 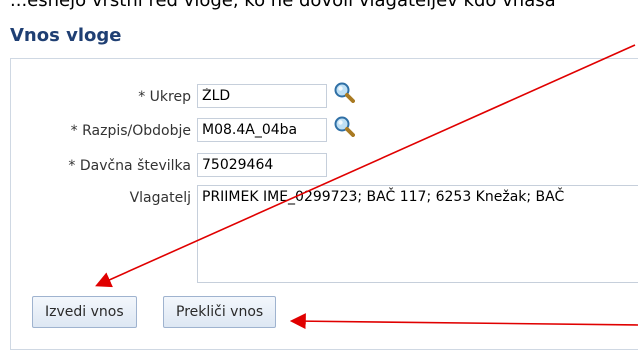 I want to click on ukrep-input, so click(x=262, y=96).